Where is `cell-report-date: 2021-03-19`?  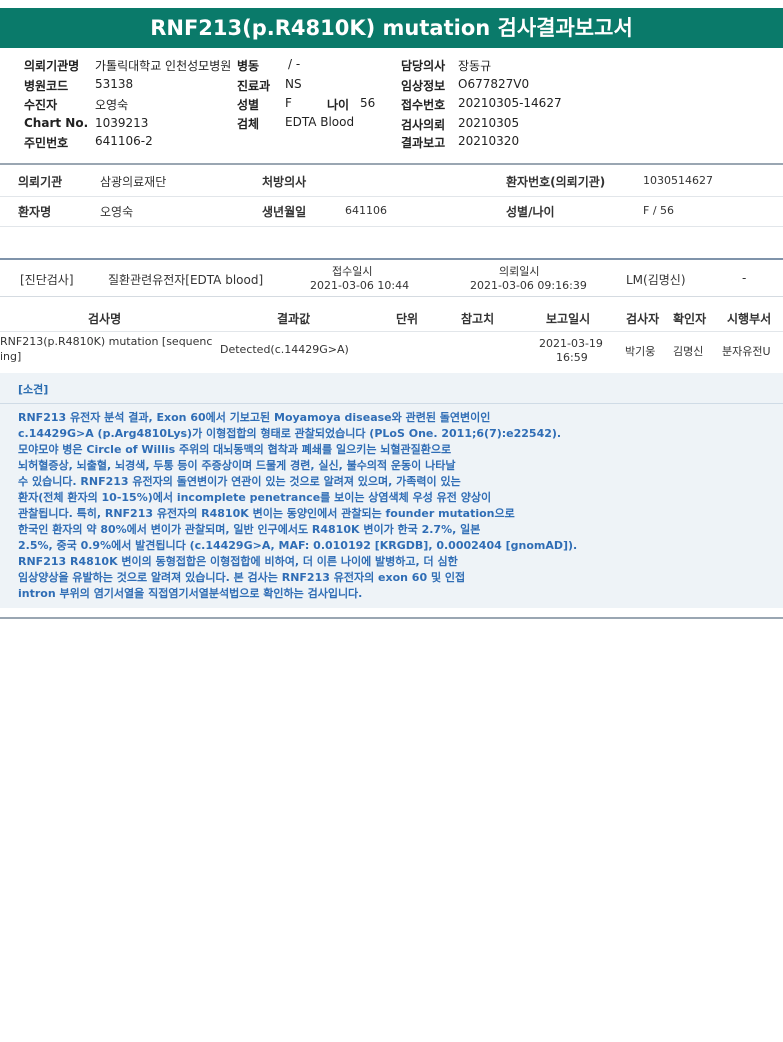
cell-report-date: 2021-03-19 is located at coordinates (571, 343).